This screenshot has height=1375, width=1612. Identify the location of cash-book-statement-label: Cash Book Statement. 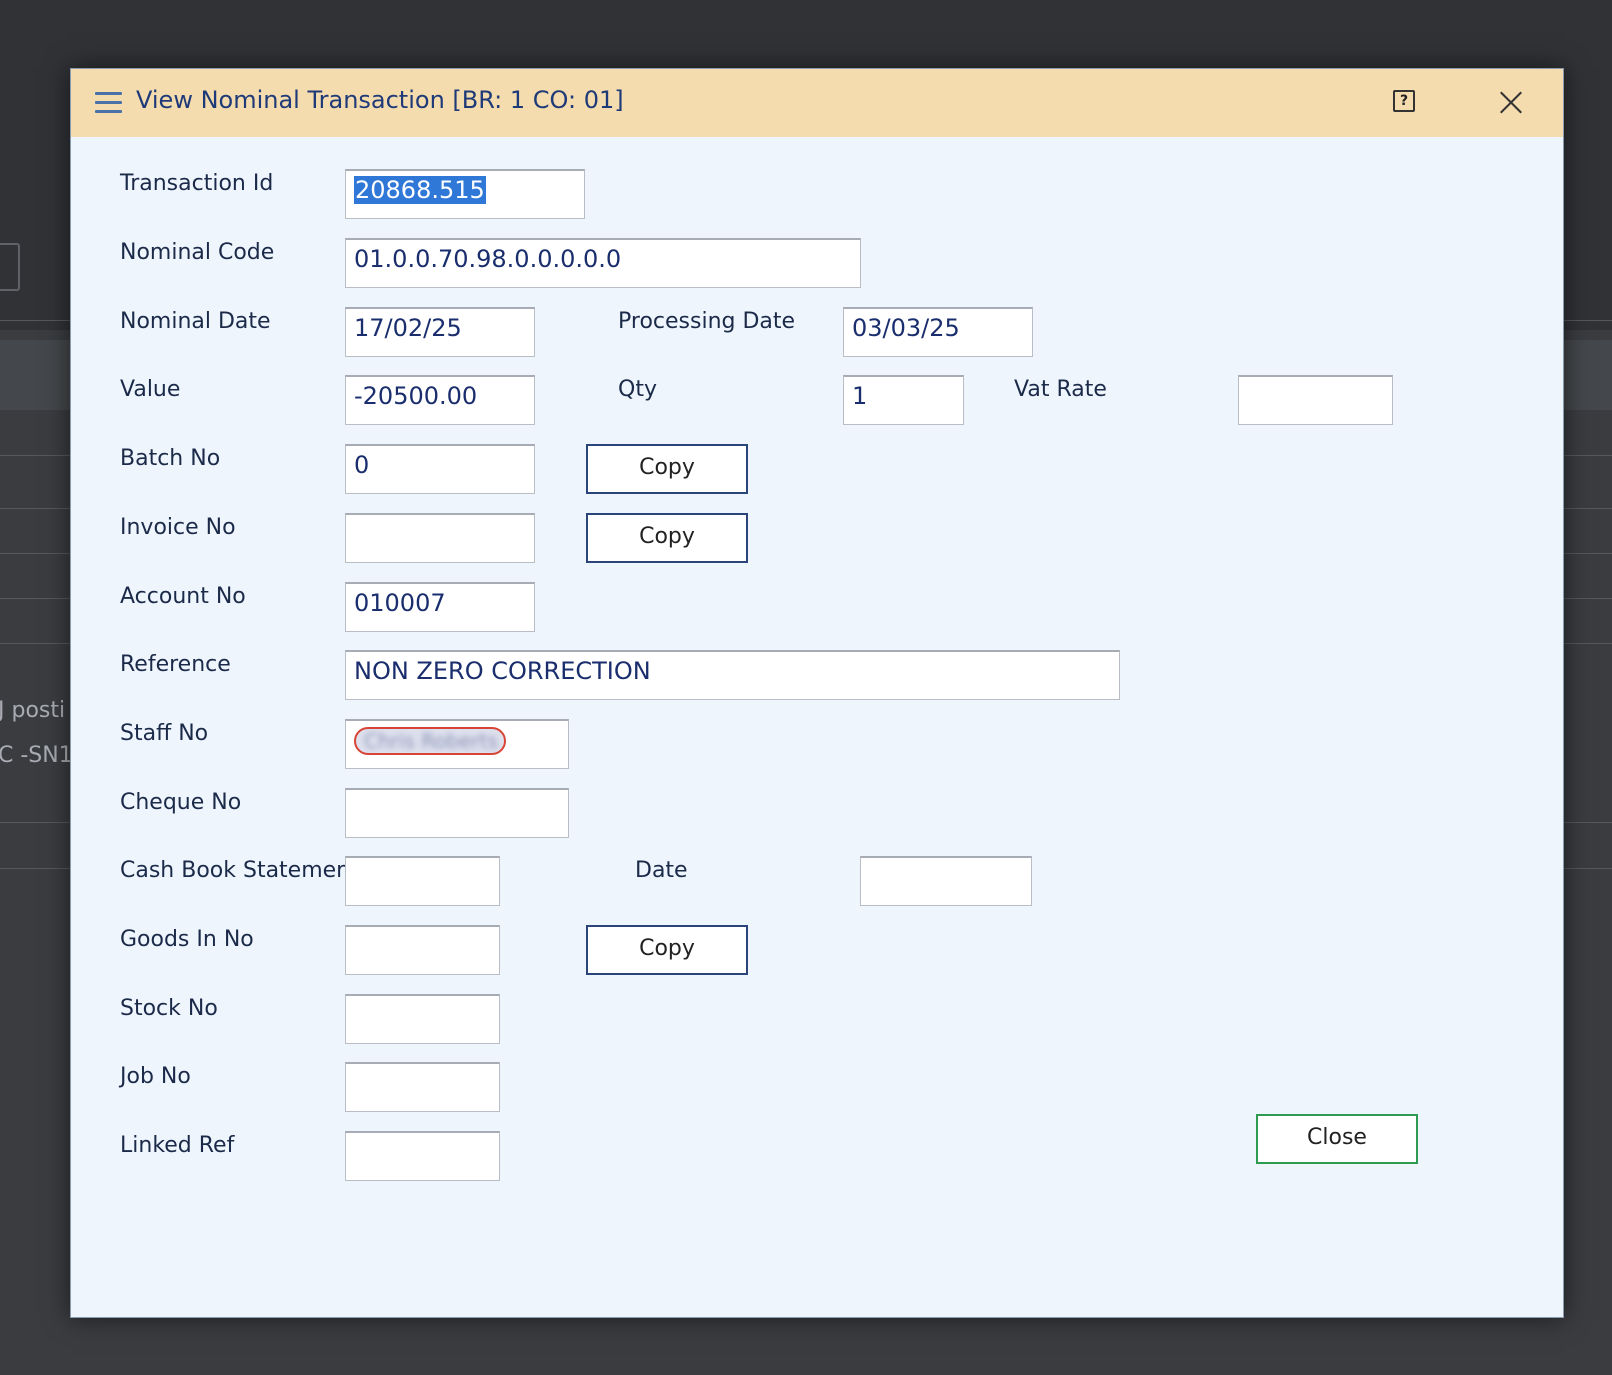
(239, 870).